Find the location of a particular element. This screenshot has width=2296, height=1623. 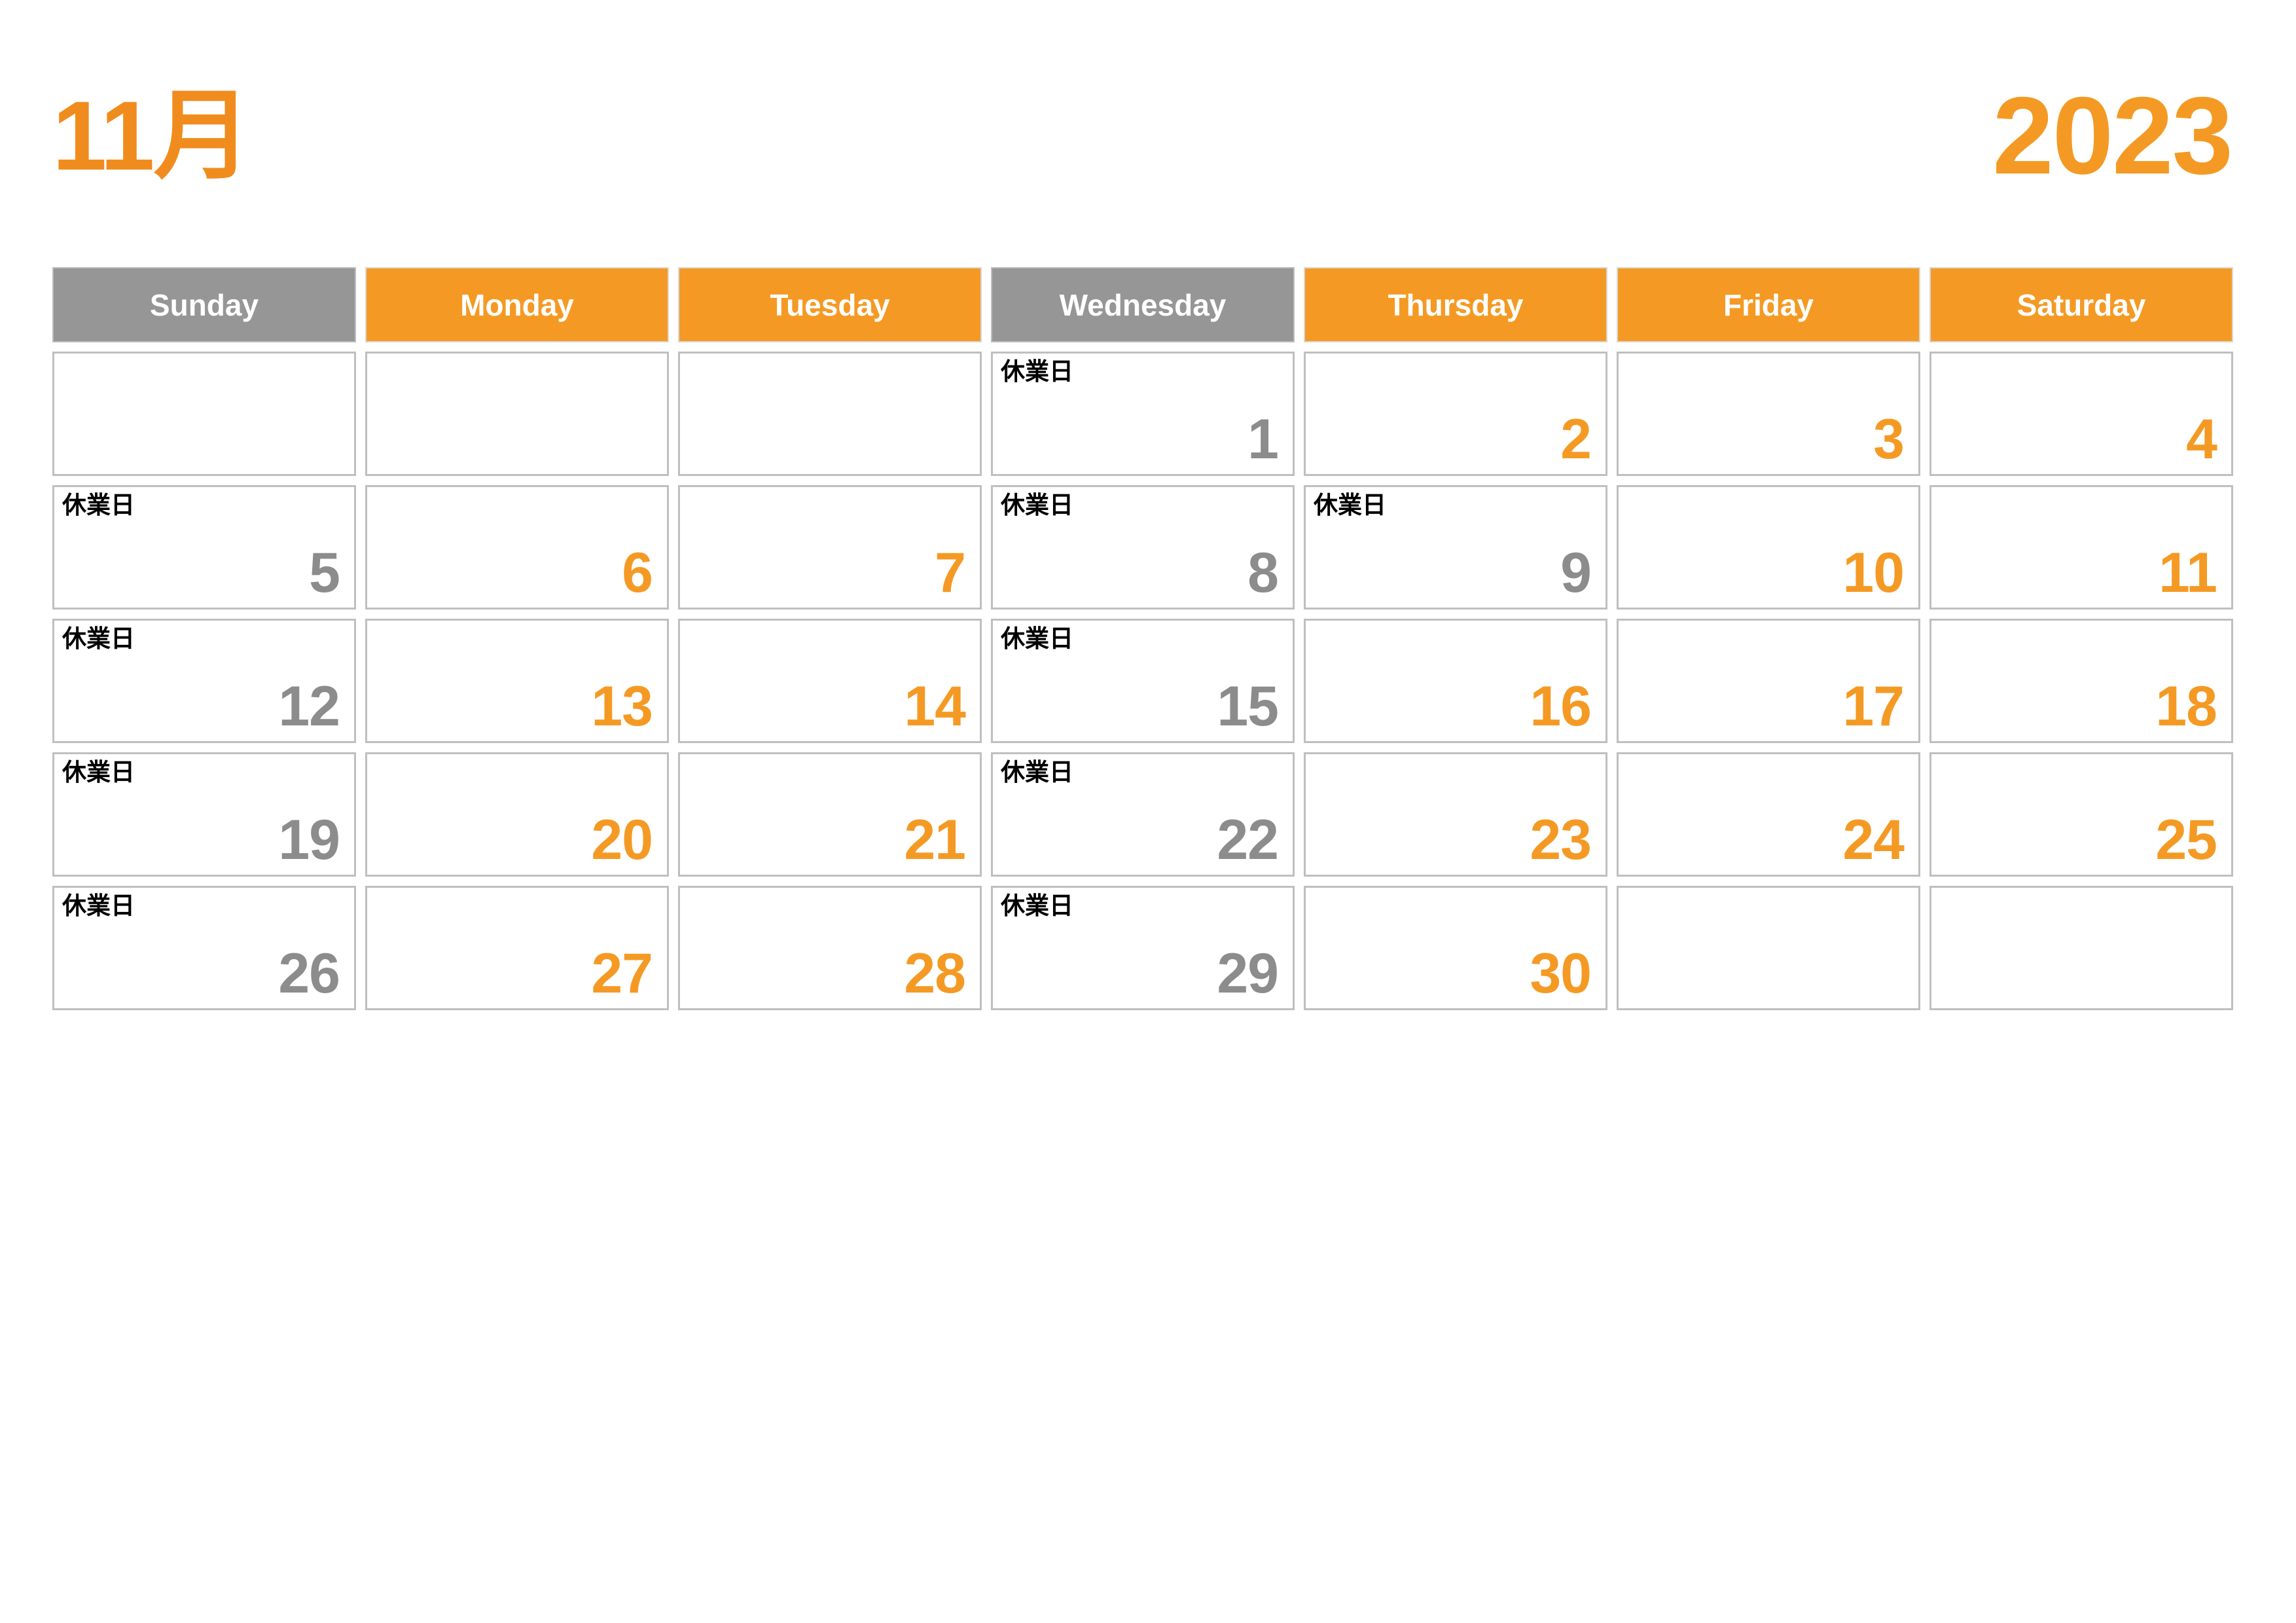

calendar-day-cell: 11 is located at coordinates (2081, 547).